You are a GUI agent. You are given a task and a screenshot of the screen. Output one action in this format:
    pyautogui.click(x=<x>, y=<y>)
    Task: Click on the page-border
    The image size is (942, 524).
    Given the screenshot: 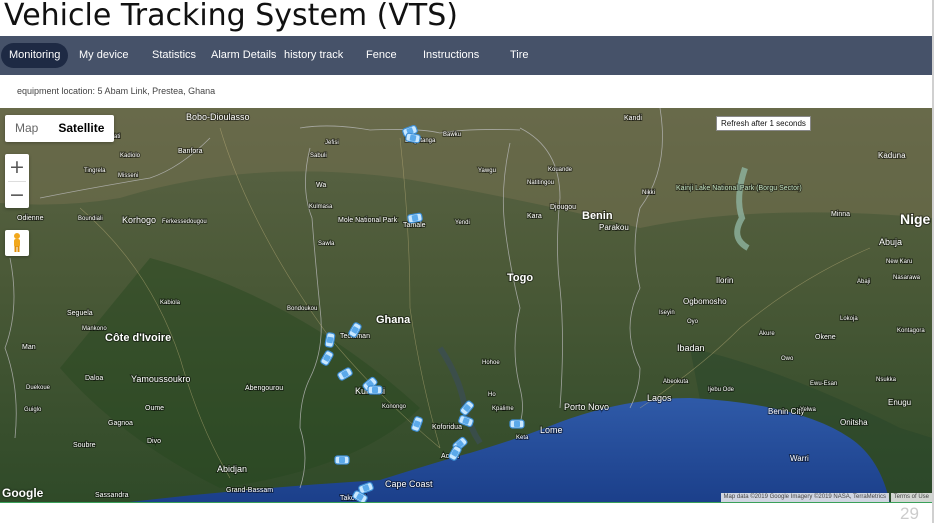 What is the action you would take?
    pyautogui.click(x=933, y=261)
    